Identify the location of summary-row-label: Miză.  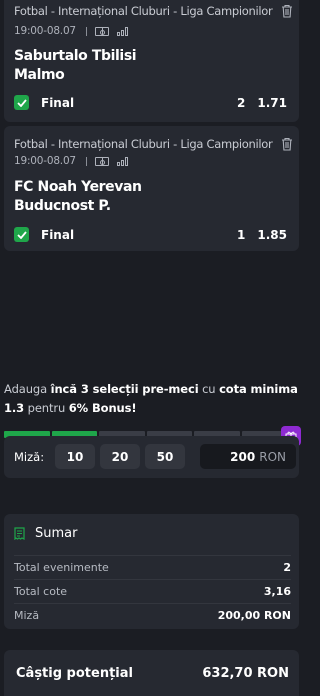
(27, 615).